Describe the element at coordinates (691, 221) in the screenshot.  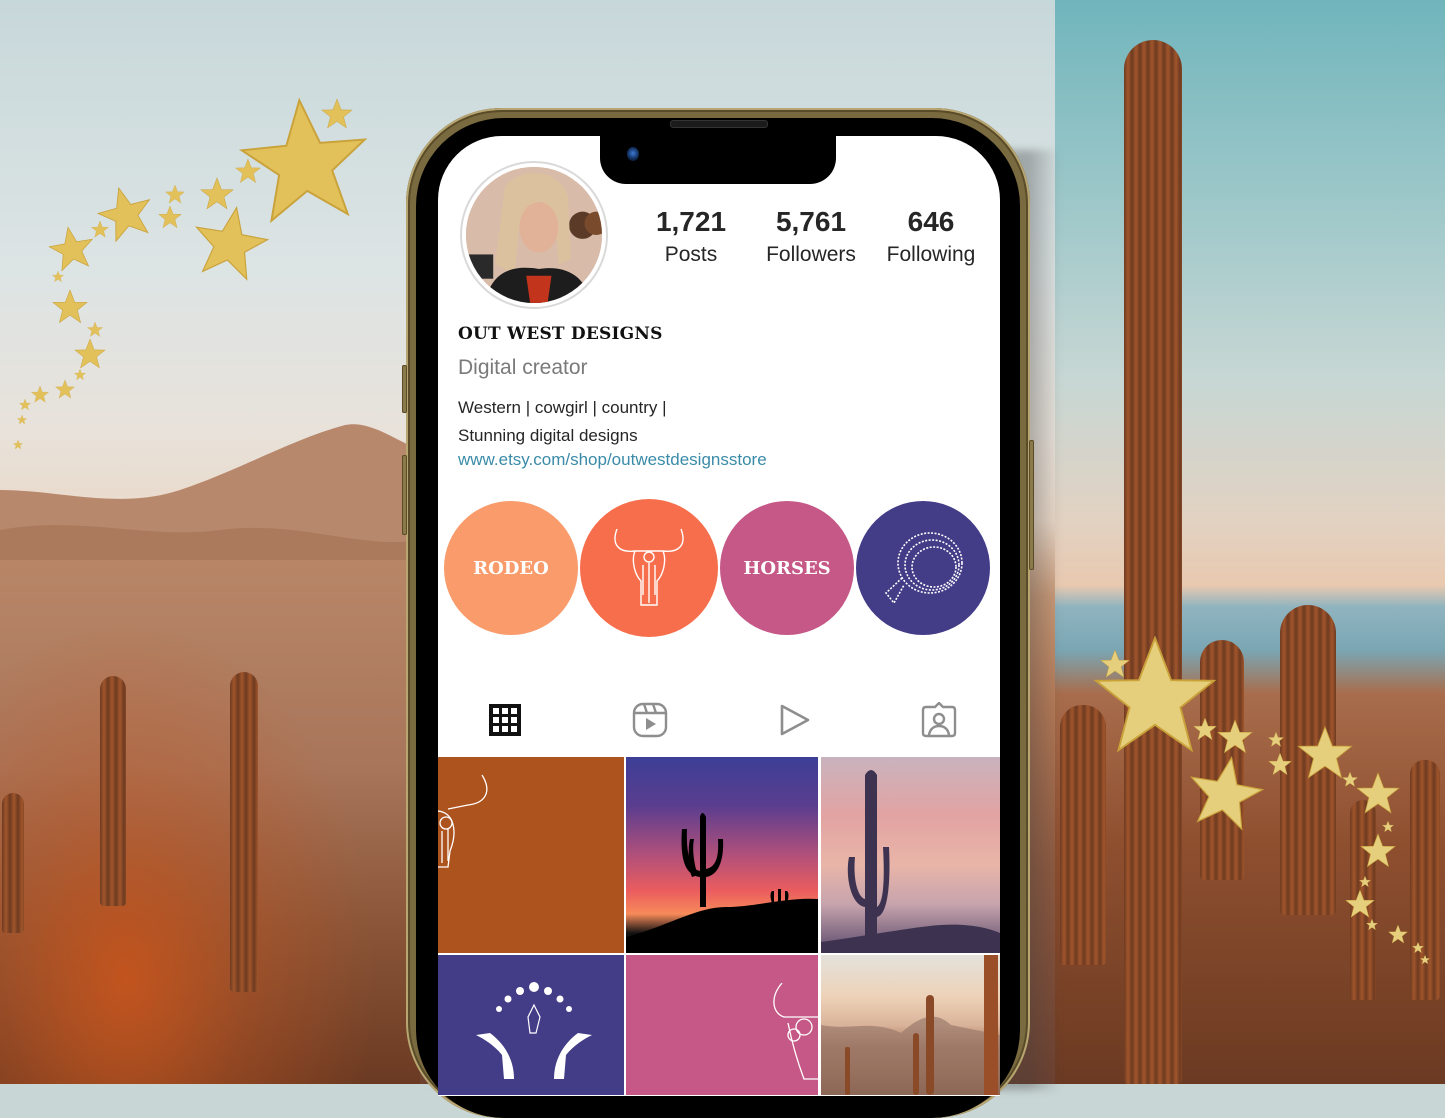
I see `posts-count-value: 1,721` at that location.